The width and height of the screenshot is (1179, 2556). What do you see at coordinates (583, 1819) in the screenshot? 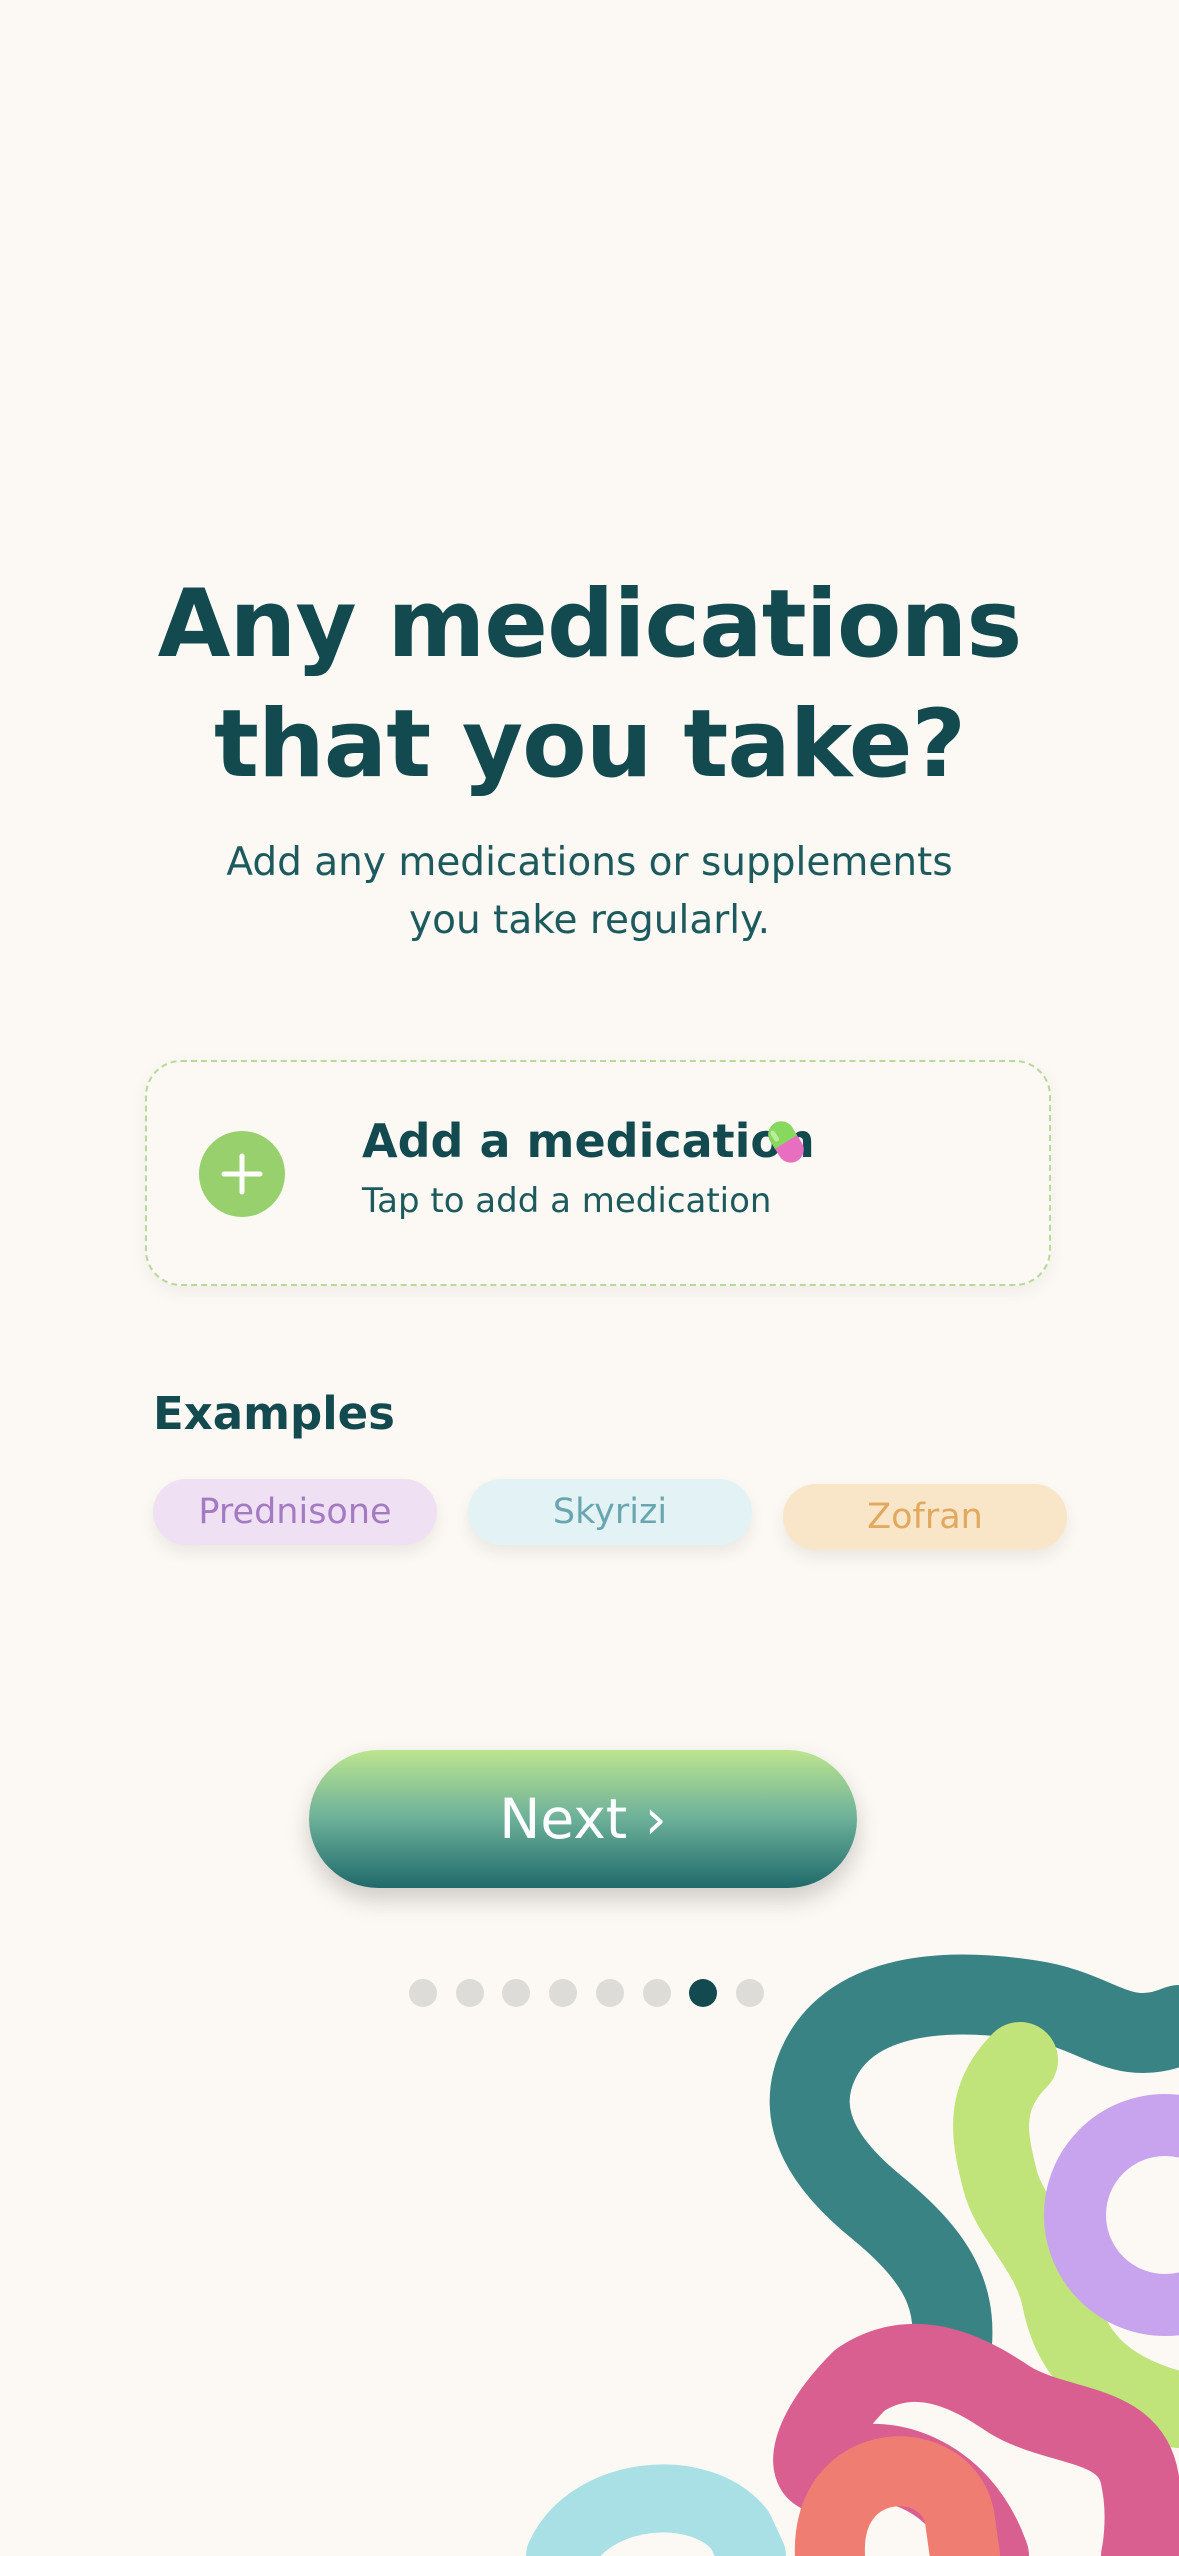
I see `next-button: Next ›` at bounding box center [583, 1819].